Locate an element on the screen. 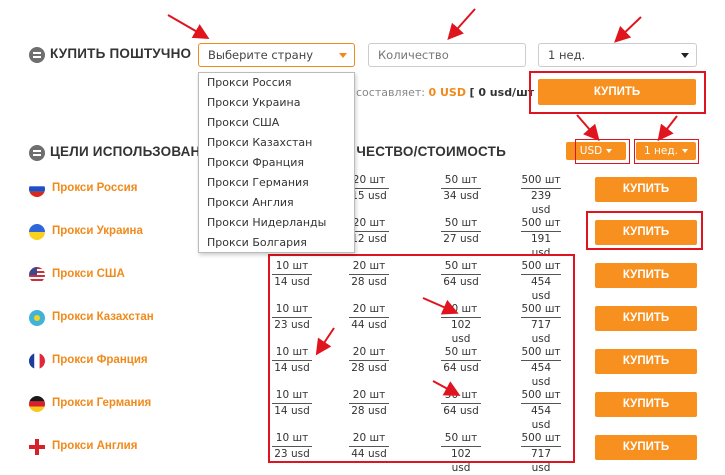 Image resolution: width=725 pixels, height=475 pixels. usa-flag-icon is located at coordinates (37, 275).